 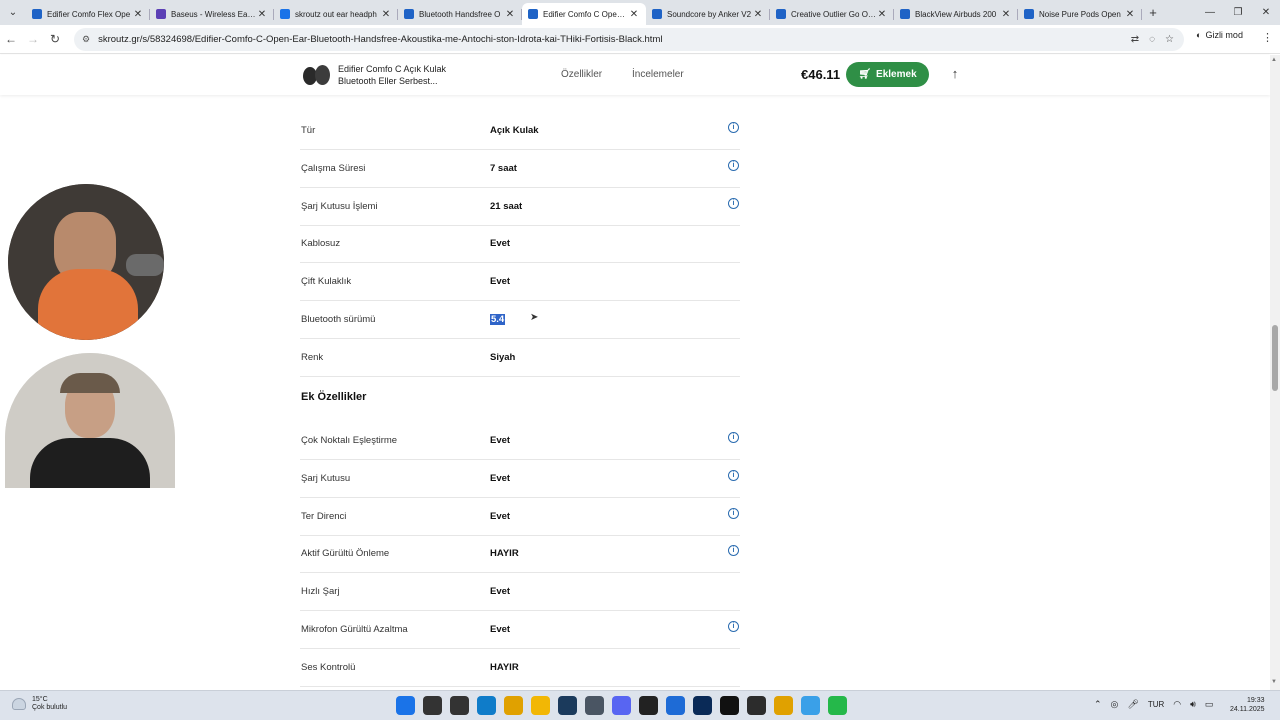 I want to click on spec-value: 5.4, so click(x=498, y=319).